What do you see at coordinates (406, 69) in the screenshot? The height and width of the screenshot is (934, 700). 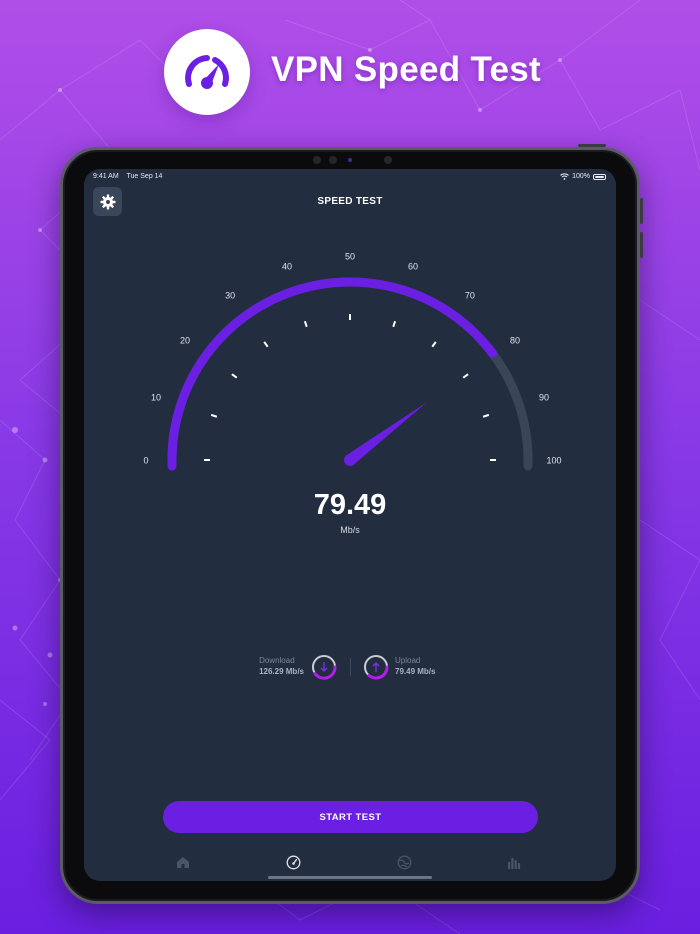 I see `promo-title: VPN Speed Test` at bounding box center [406, 69].